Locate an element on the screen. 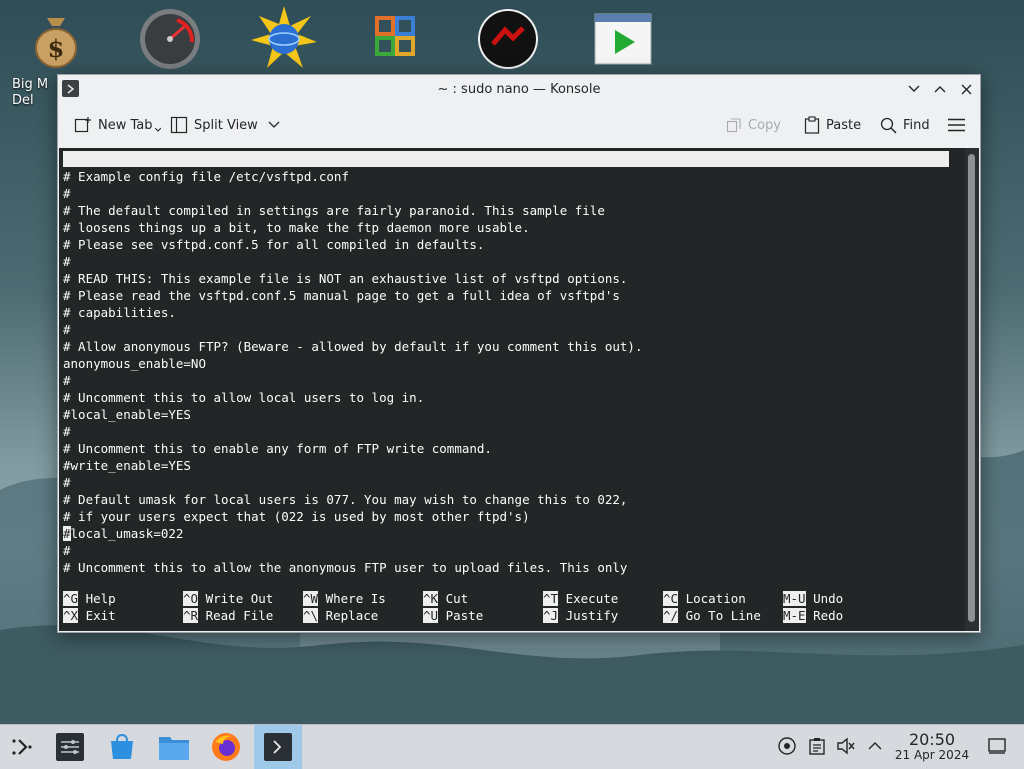 This screenshot has height=769, width=1024. tray-volume-button is located at coordinates (846, 746).